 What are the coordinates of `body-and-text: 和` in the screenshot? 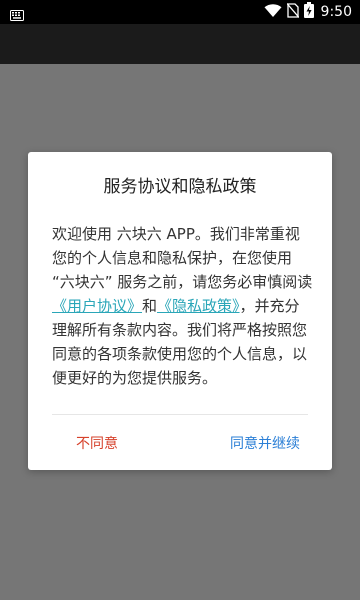 It's located at (150, 306).